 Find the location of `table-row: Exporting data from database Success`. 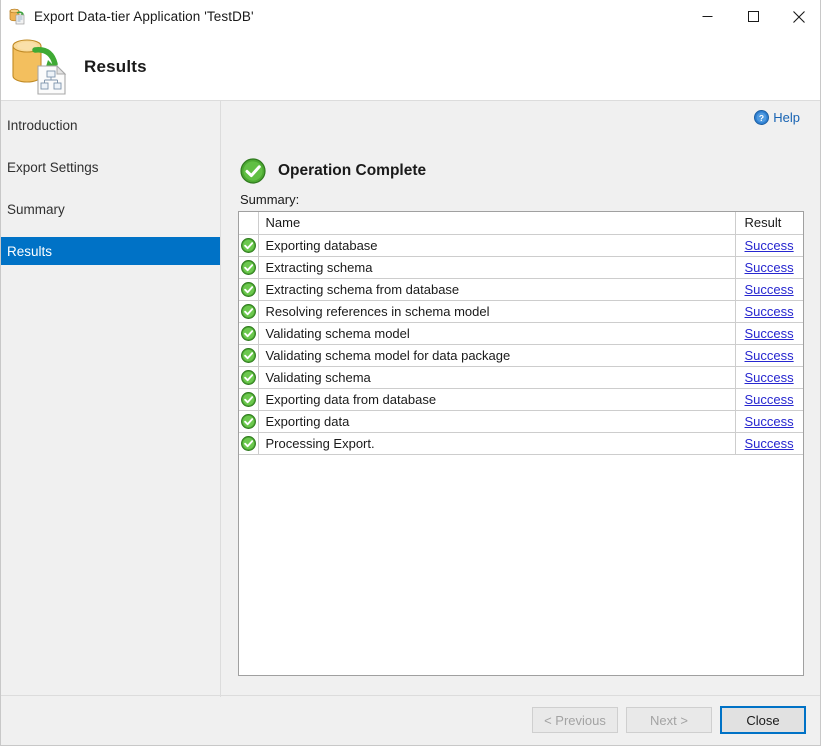

table-row: Exporting data from database Success is located at coordinates (521, 399).